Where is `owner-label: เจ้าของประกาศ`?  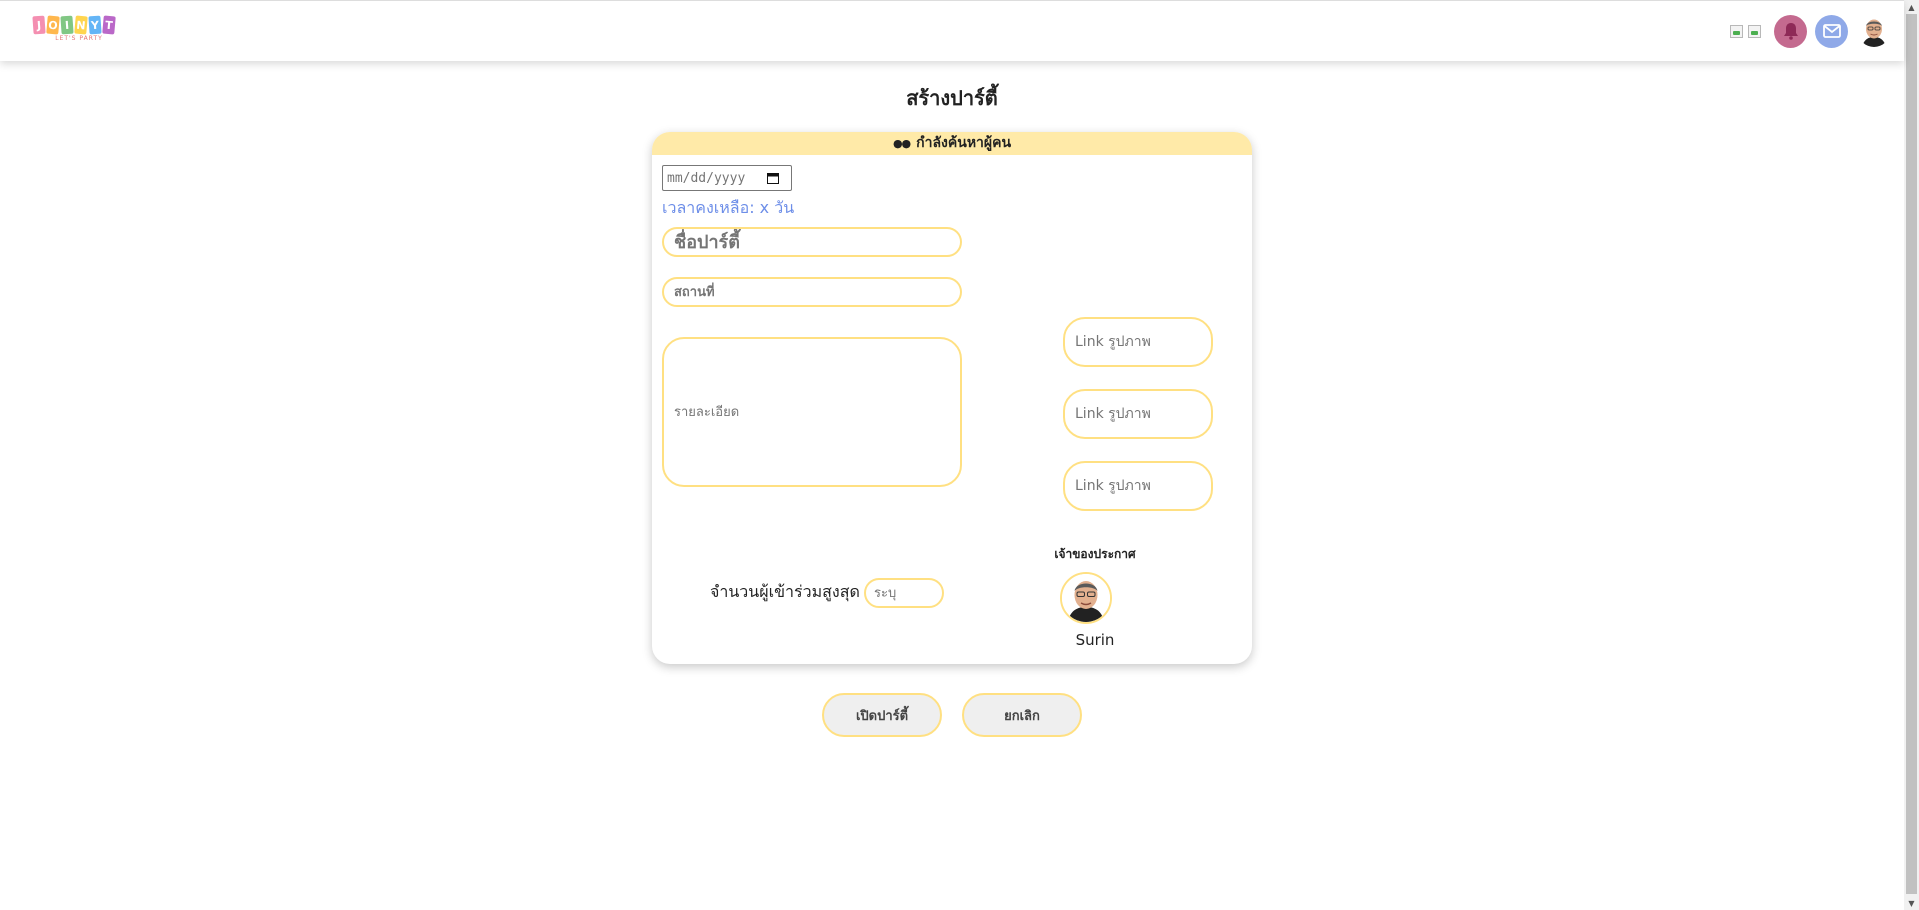 owner-label: เจ้าของประกาศ is located at coordinates (1095, 554).